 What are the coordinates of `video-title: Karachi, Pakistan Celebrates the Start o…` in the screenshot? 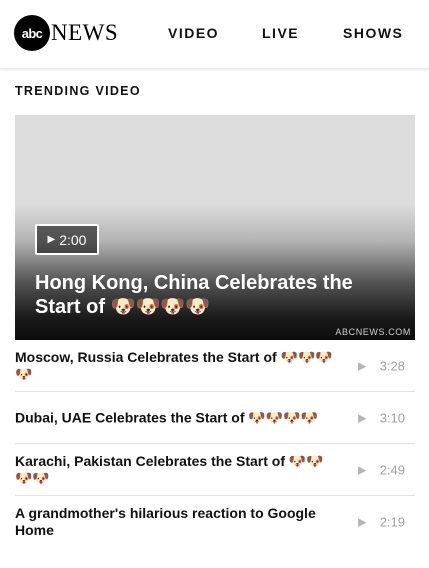 It's located at (175, 470).